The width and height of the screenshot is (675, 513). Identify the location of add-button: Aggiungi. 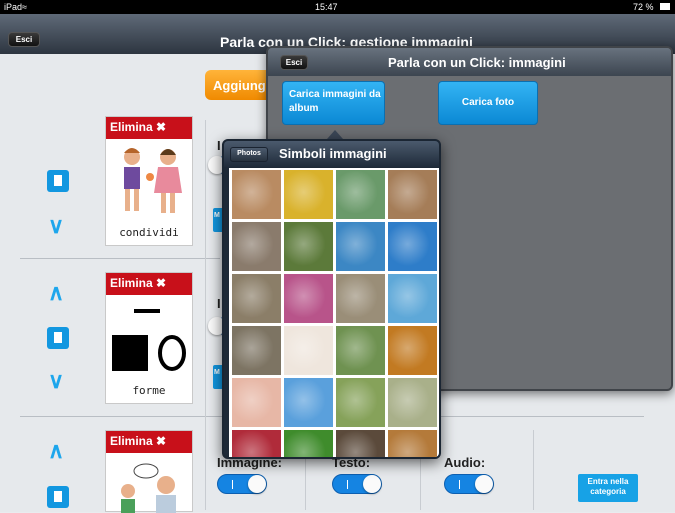
(240, 85).